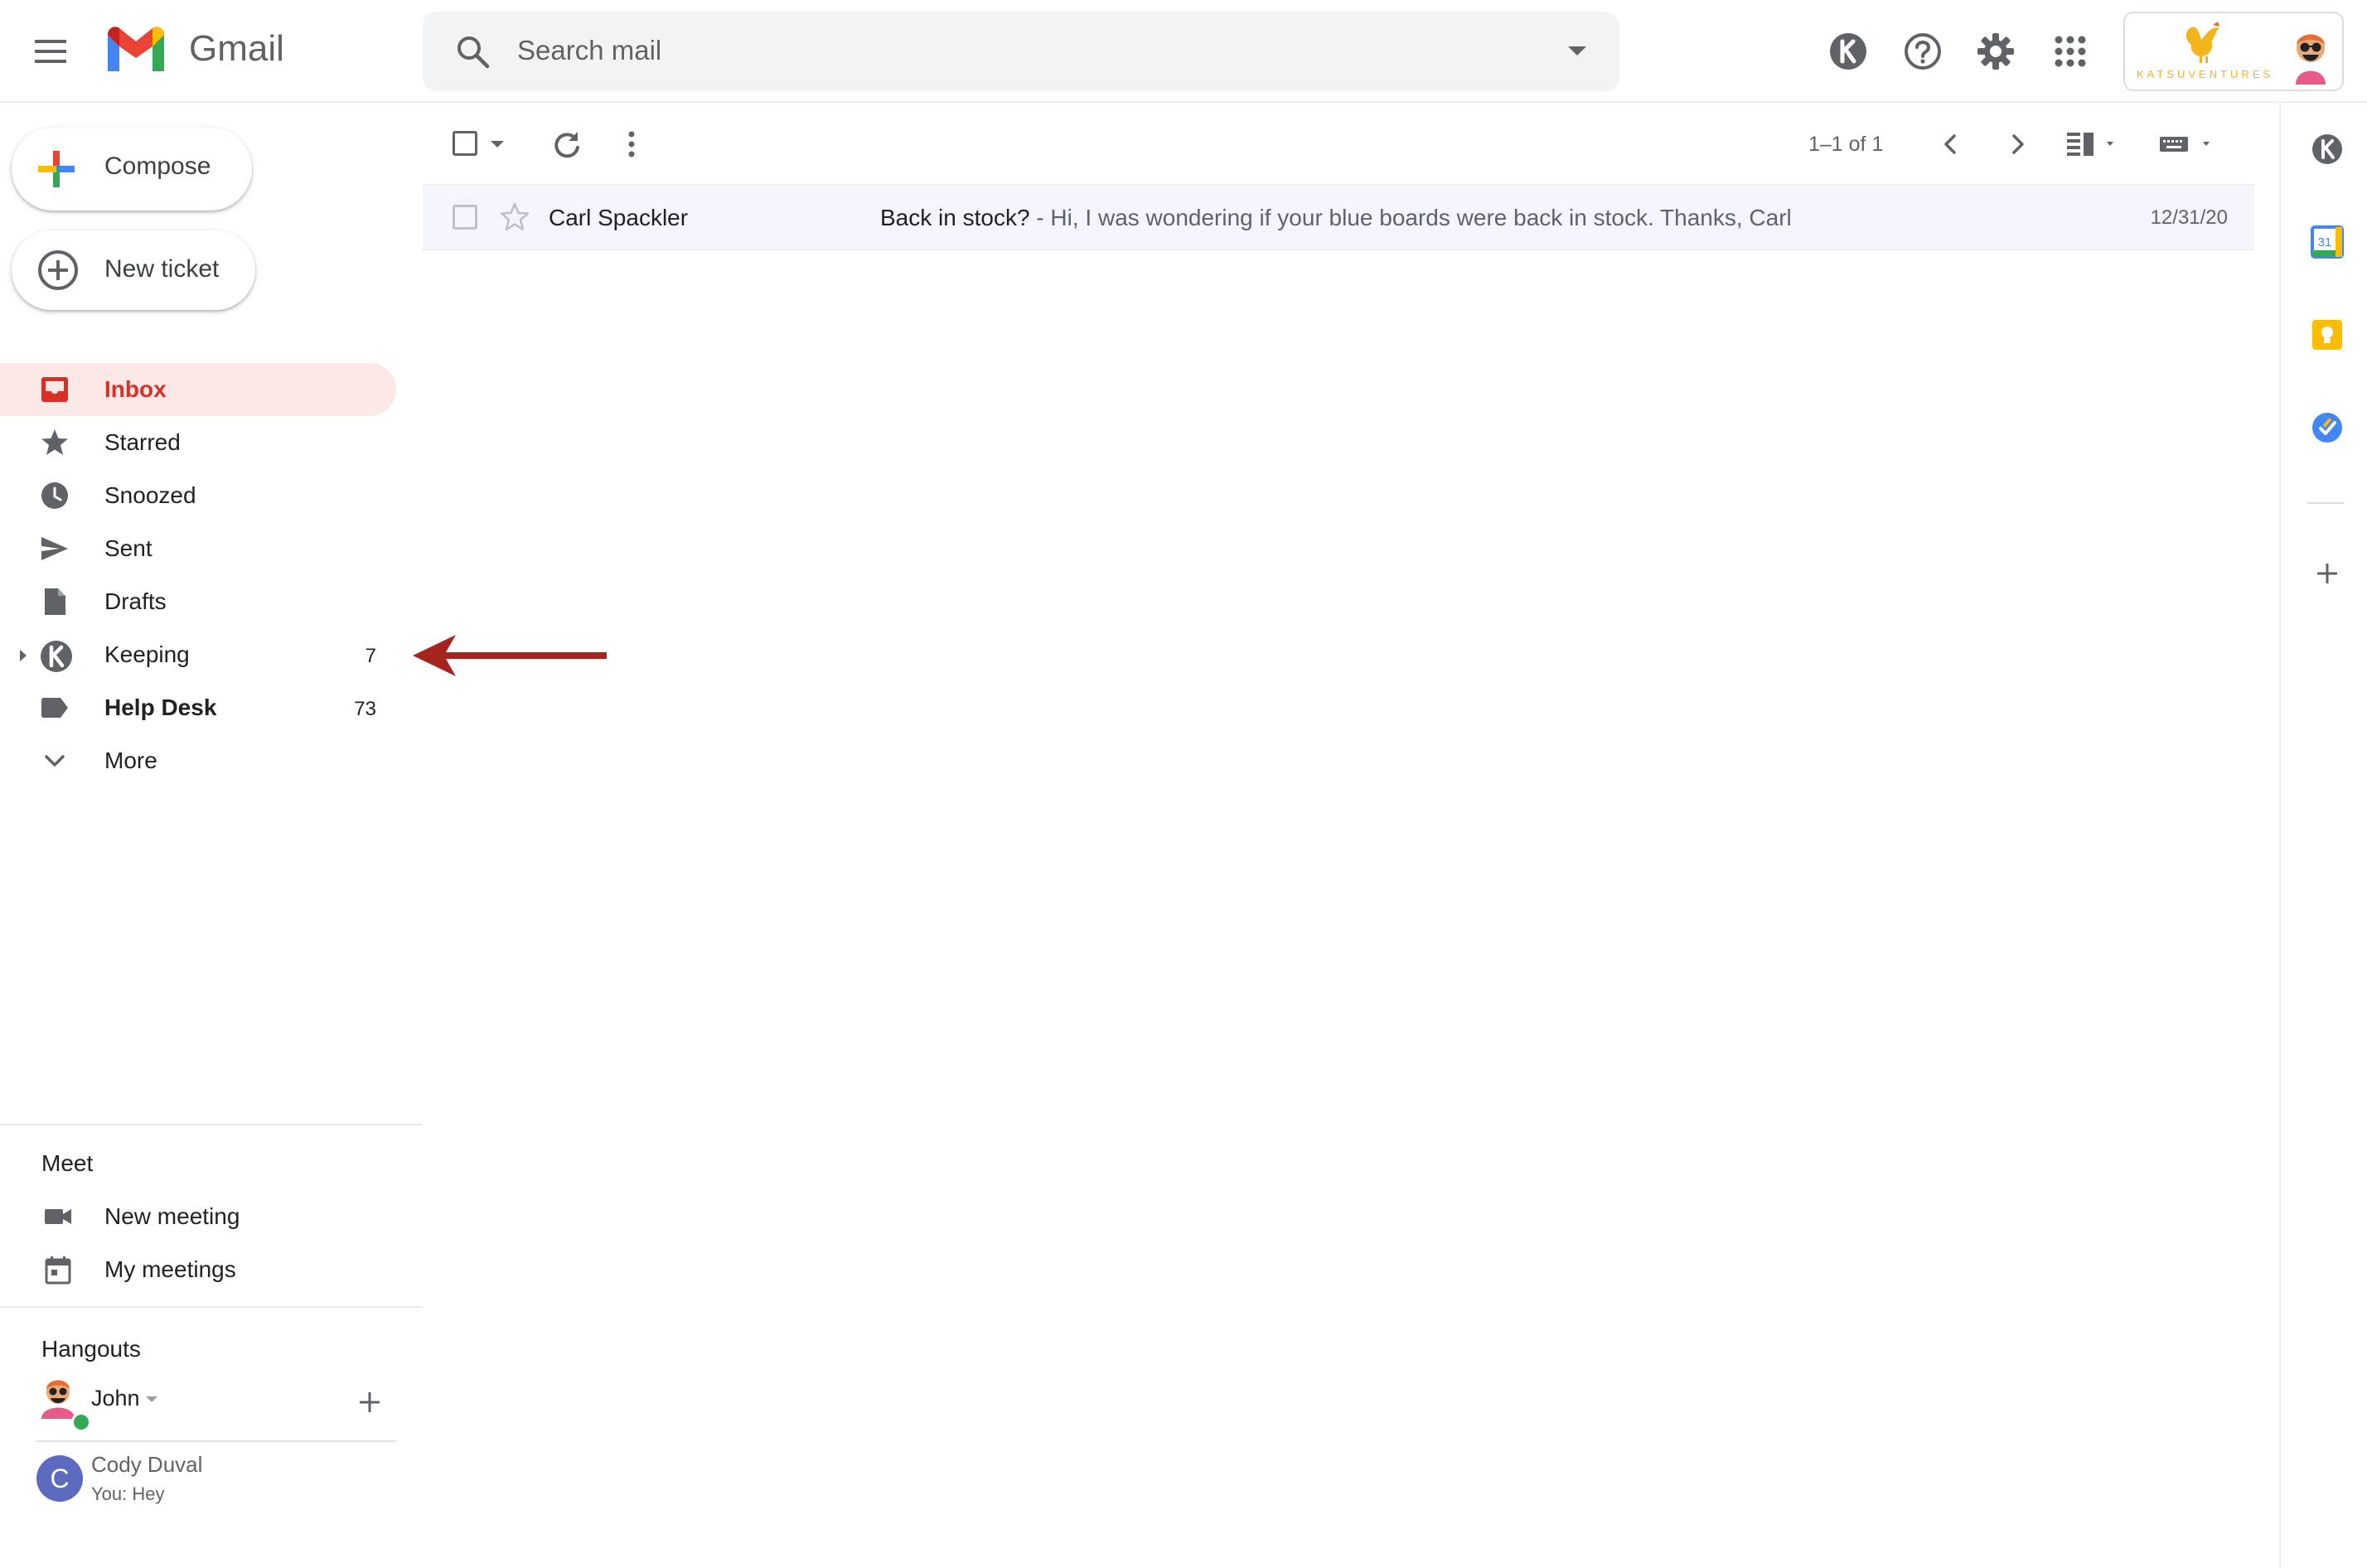 This screenshot has height=1568, width=2367. I want to click on main-menu-icon, so click(53, 51).